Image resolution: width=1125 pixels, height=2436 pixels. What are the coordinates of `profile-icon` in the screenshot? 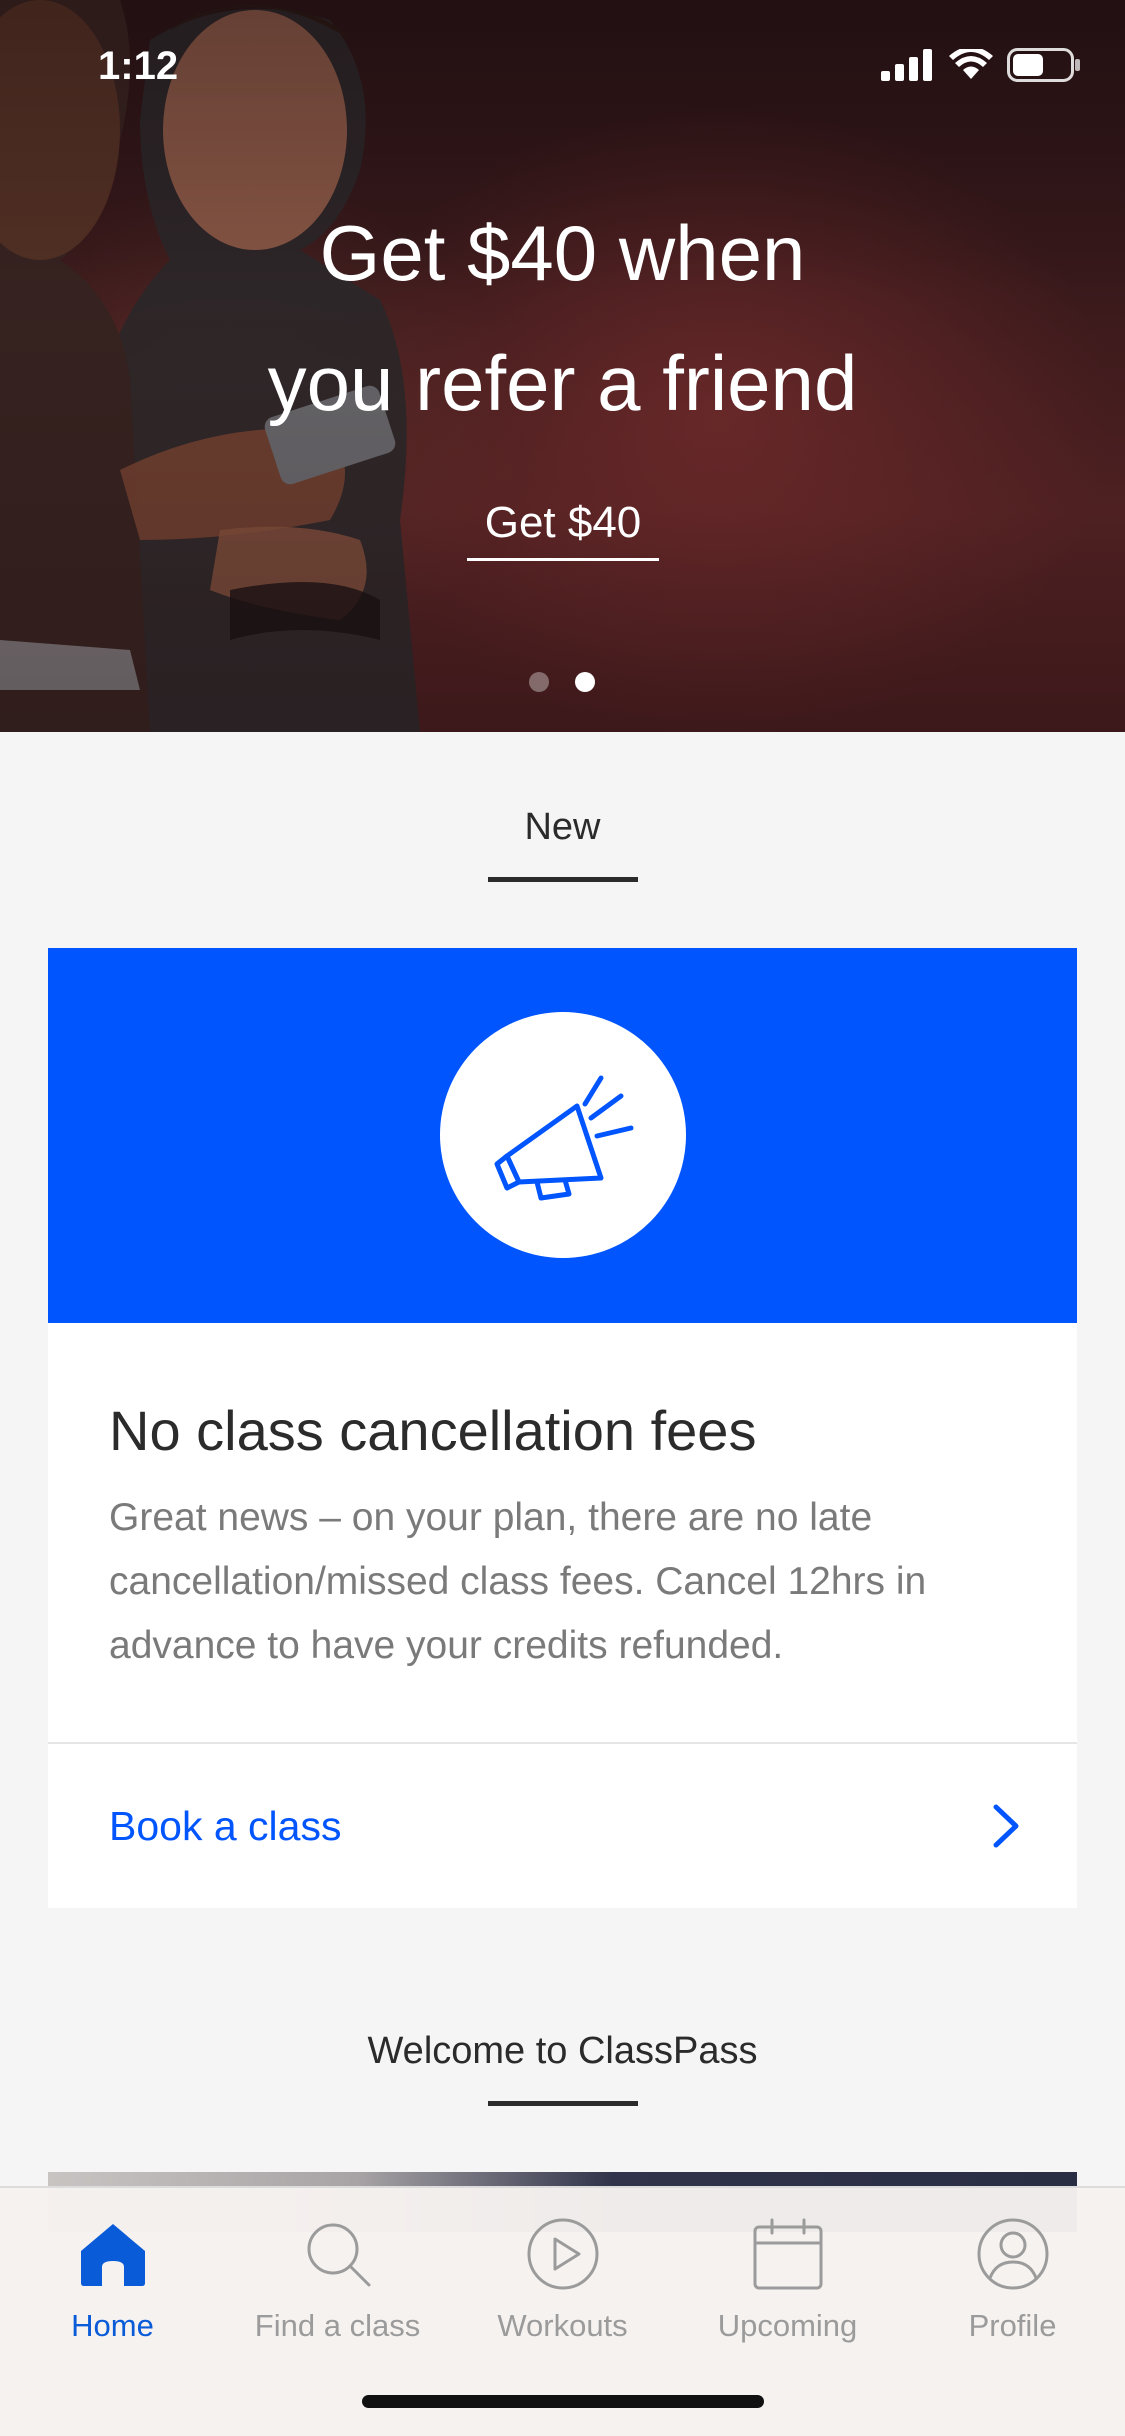 It's located at (1012, 2254).